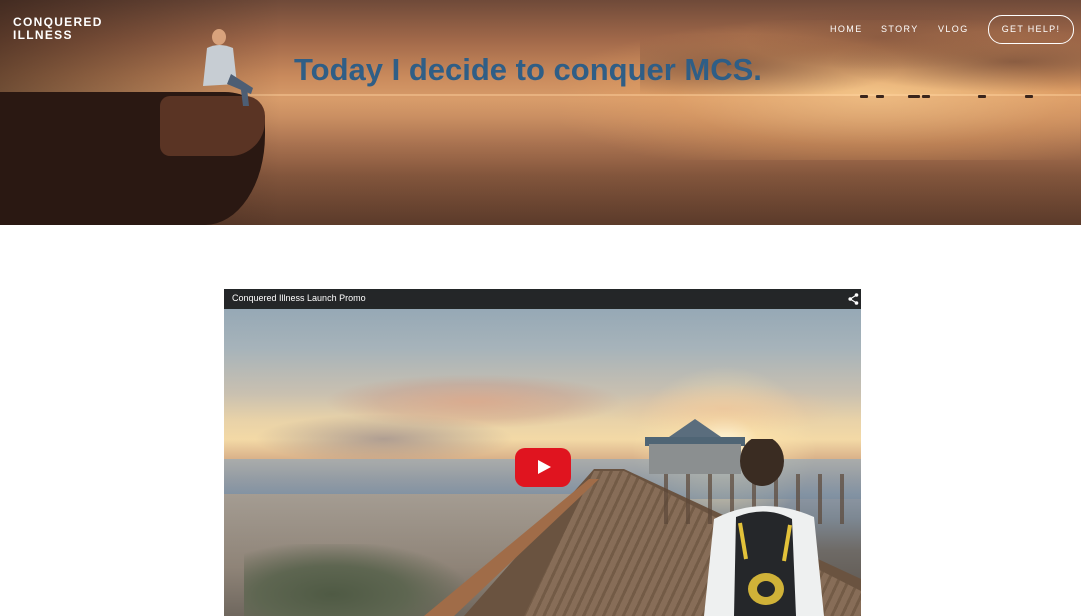  I want to click on share-icon, so click(853, 299).